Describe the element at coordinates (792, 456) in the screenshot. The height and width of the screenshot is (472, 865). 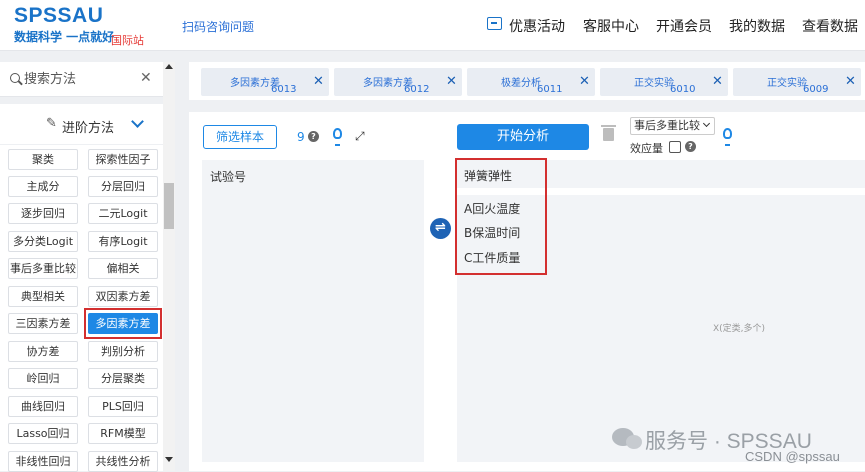
I see `csdn-watermark: CSDN @spssau` at that location.